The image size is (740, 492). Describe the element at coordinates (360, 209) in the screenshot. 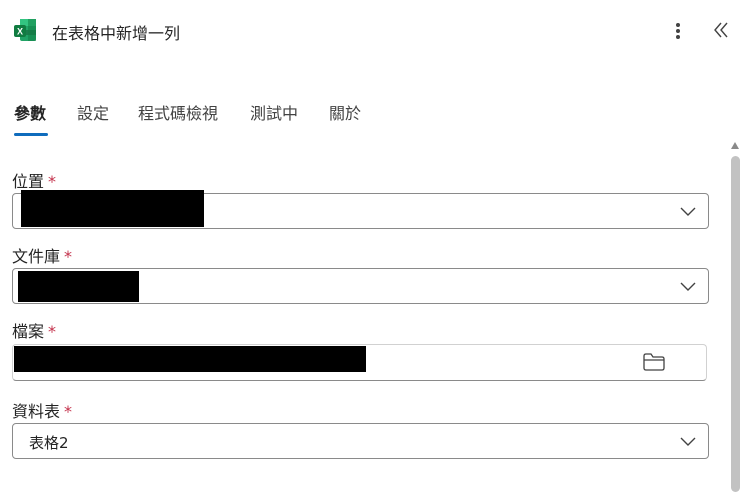

I see `location-dropdown` at that location.